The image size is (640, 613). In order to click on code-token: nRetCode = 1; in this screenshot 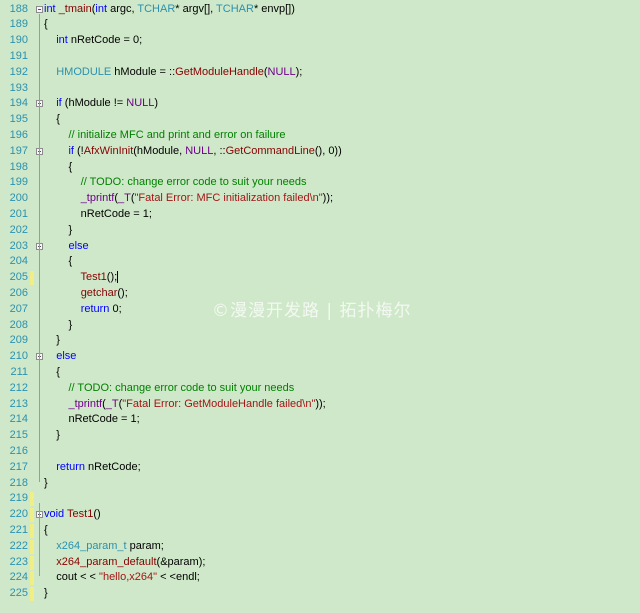, I will do `click(98, 213)`.